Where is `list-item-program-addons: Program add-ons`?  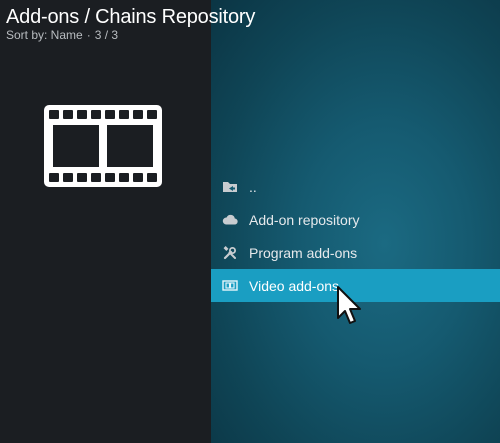
list-item-program-addons: Program add-ons is located at coordinates (355, 252).